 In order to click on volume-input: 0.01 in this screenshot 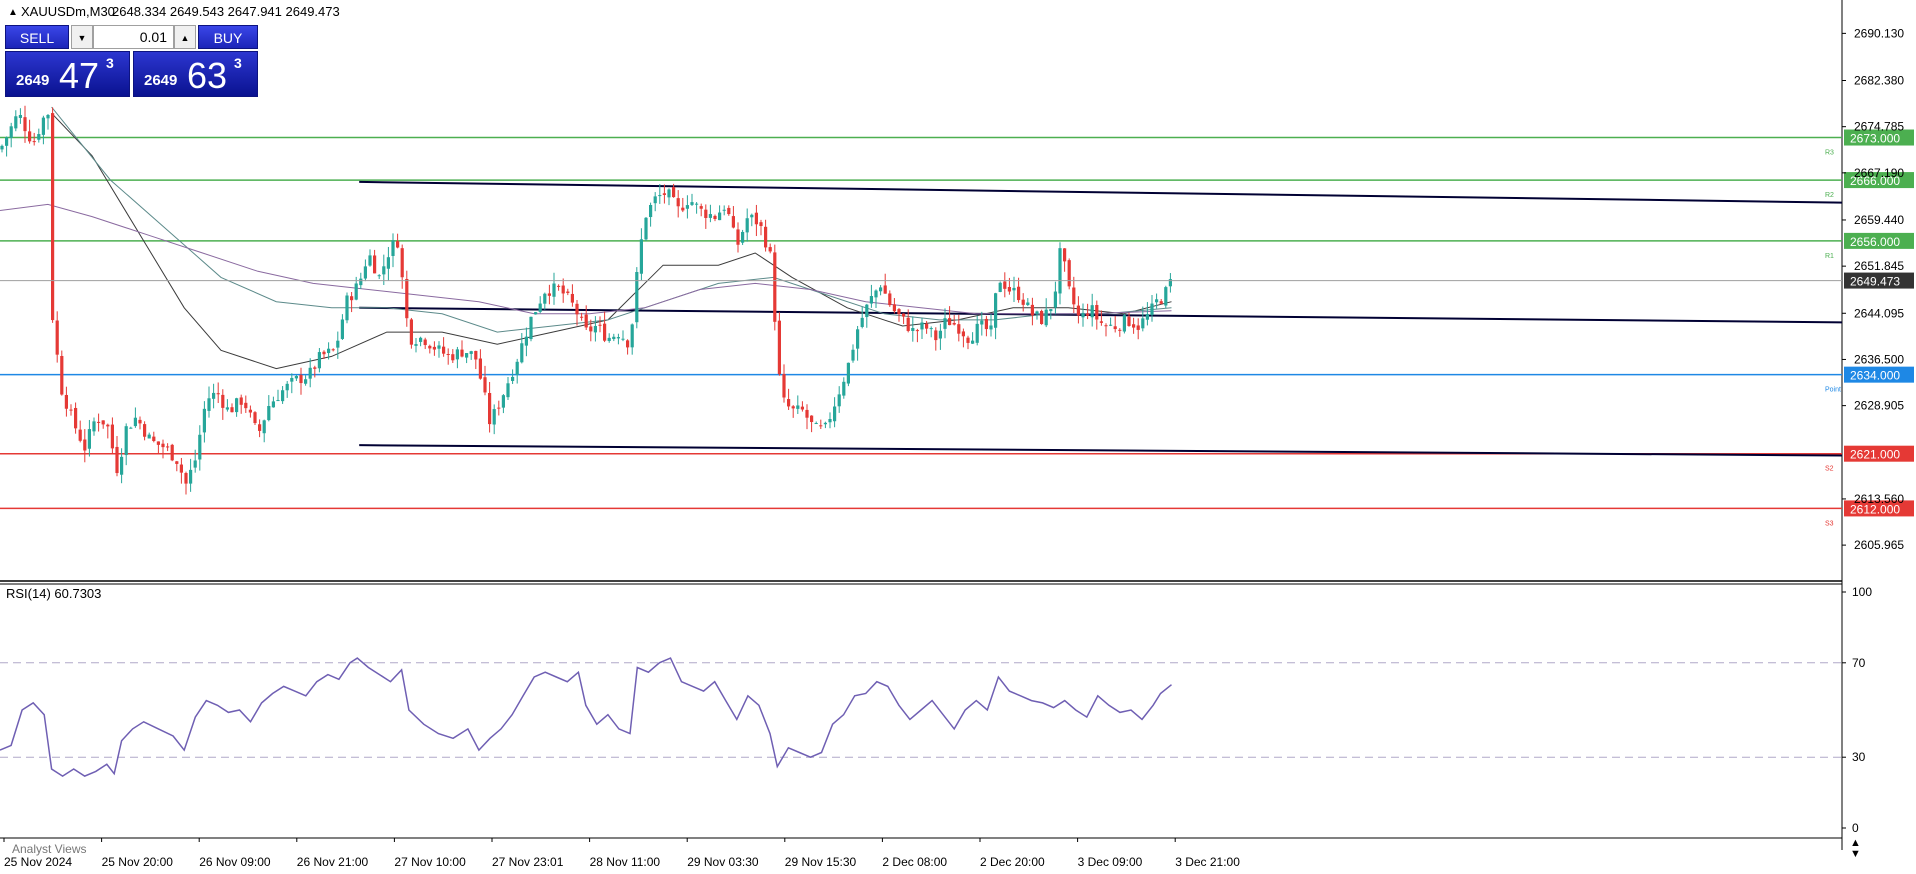, I will do `click(133, 37)`.